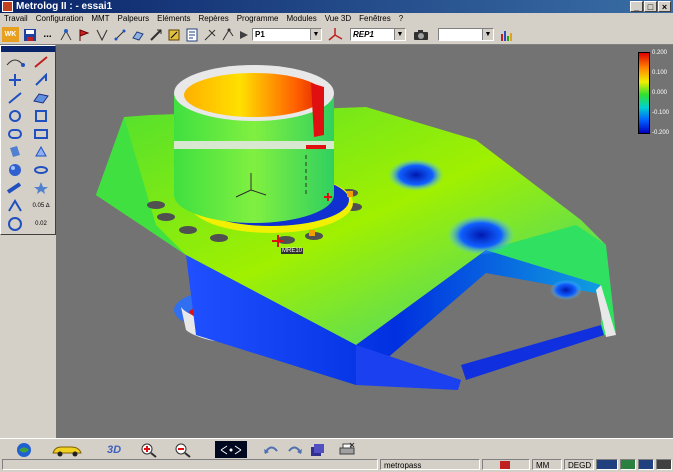 This screenshot has height=472, width=673. What do you see at coordinates (137, 34) in the screenshot?
I see `measure-plane-icon` at bounding box center [137, 34].